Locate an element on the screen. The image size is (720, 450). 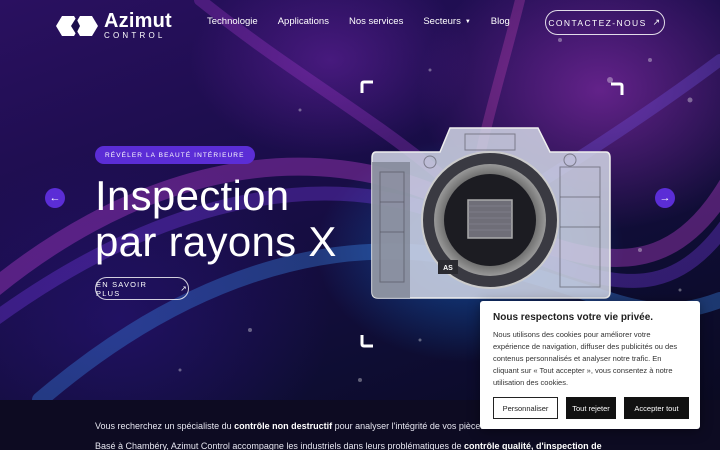
arrow-left-icon: ← is located at coordinates (55, 198).